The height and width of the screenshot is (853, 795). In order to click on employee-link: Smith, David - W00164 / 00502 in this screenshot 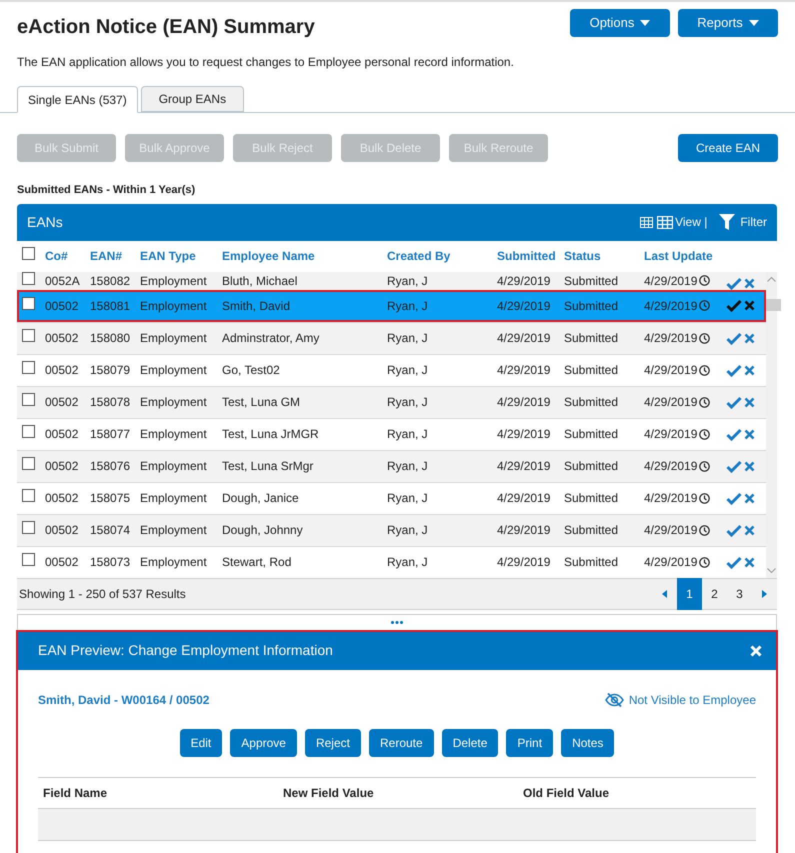, I will do `click(124, 699)`.